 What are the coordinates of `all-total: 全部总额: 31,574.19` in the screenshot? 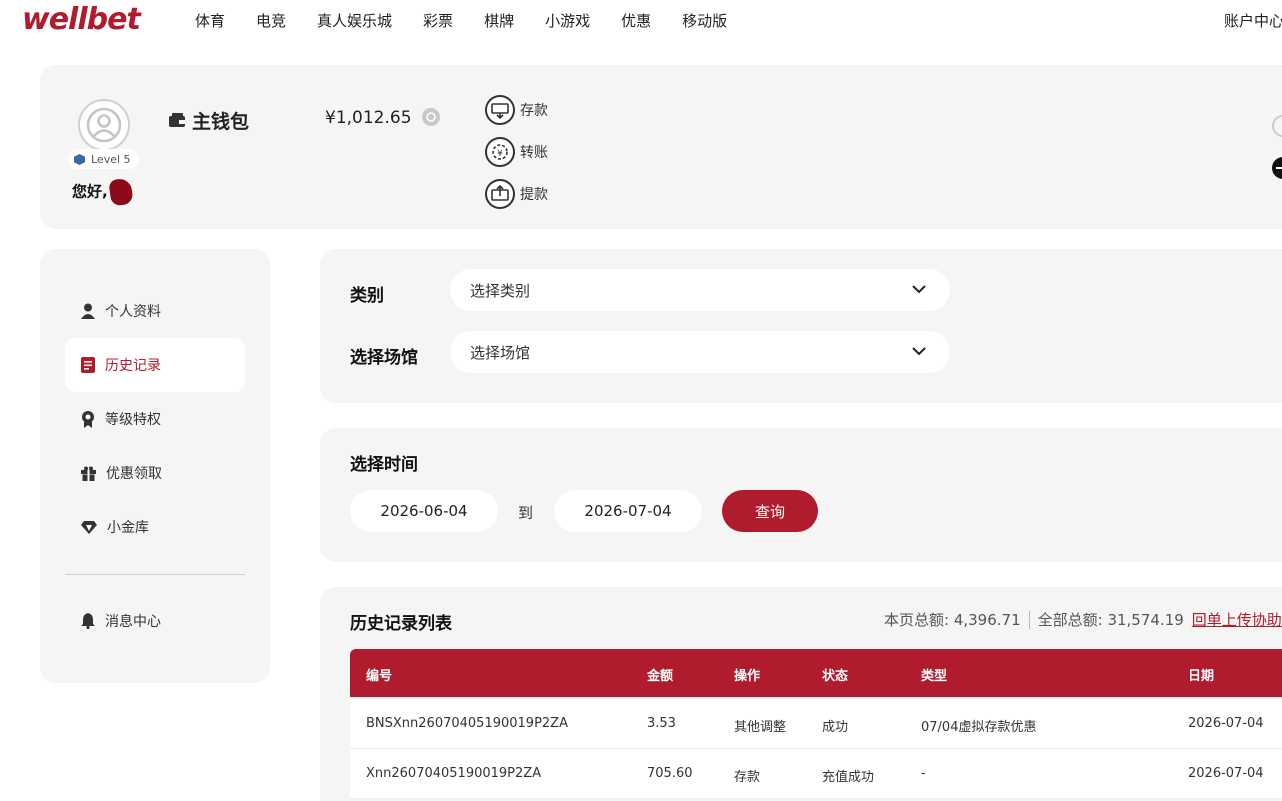 It's located at (1110, 620).